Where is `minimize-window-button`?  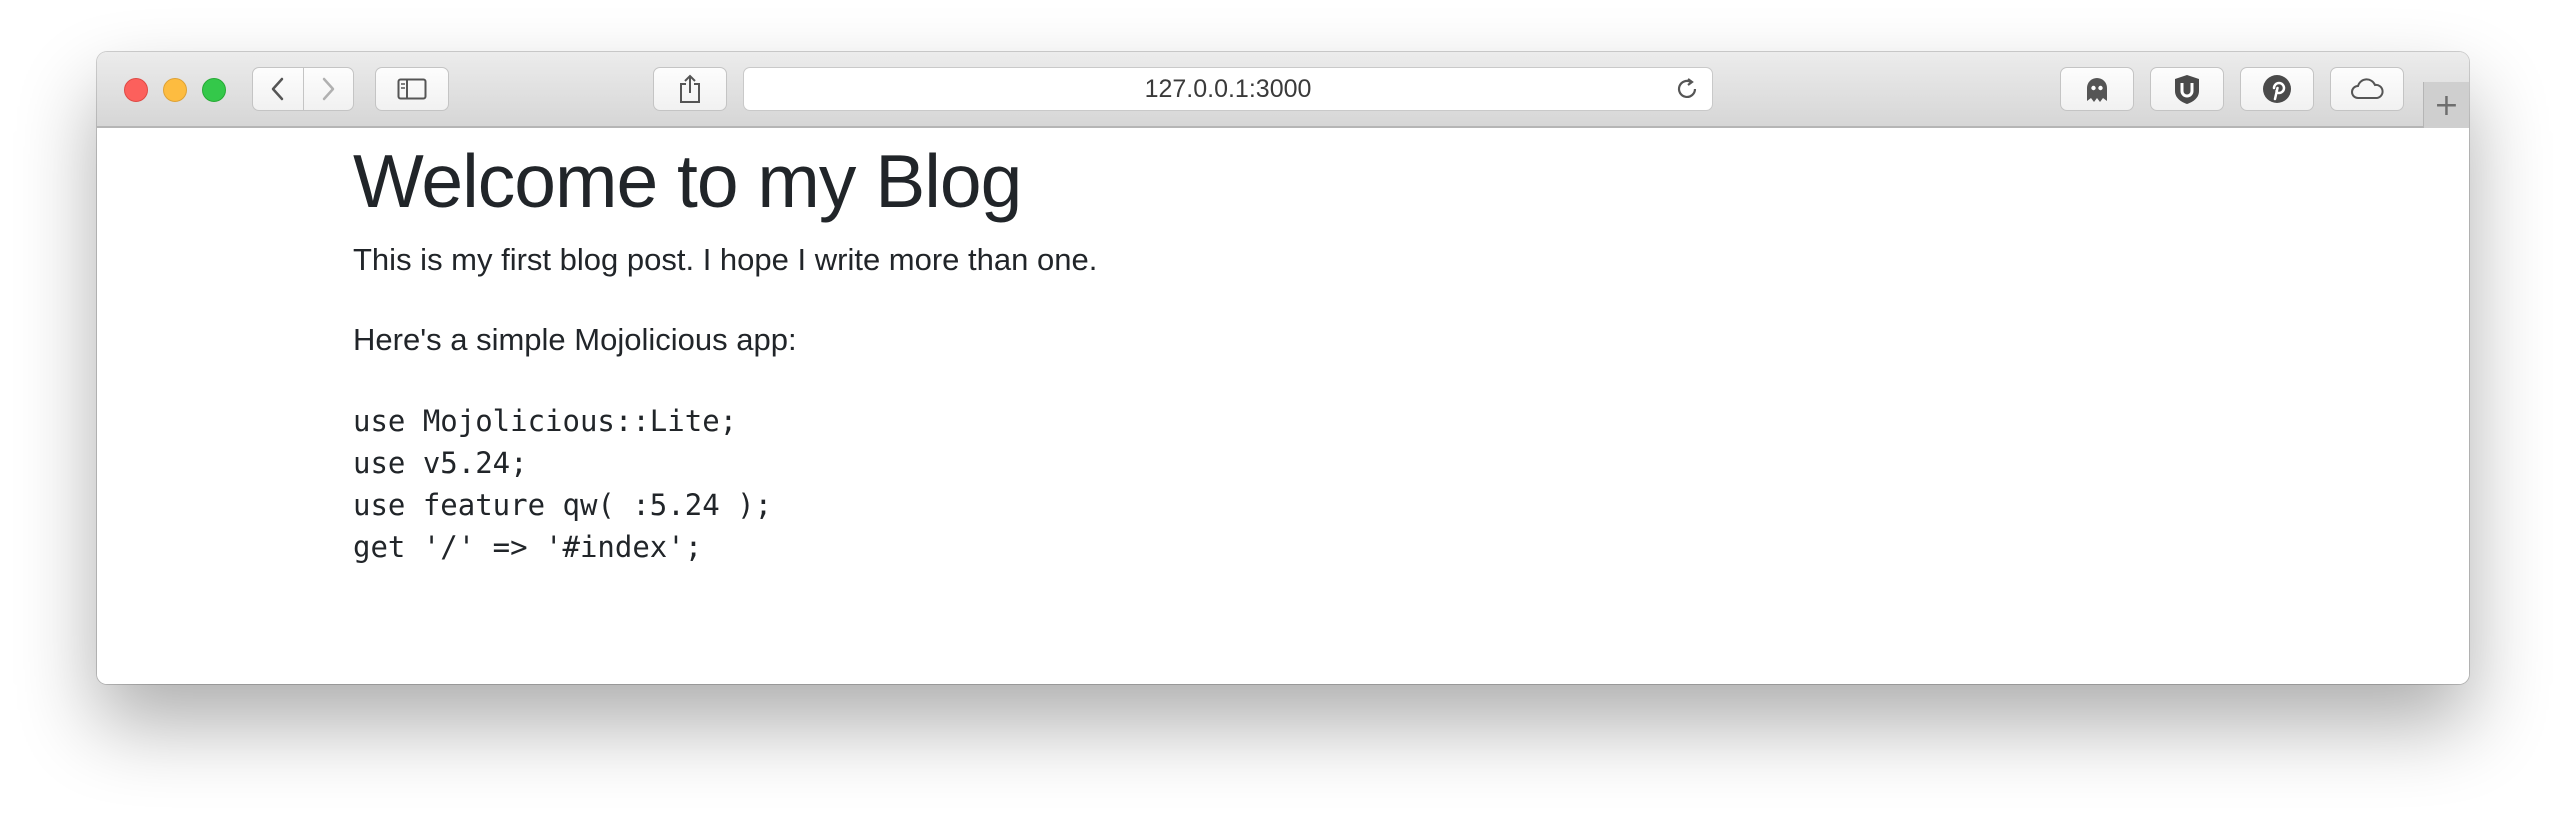
minimize-window-button is located at coordinates (175, 90).